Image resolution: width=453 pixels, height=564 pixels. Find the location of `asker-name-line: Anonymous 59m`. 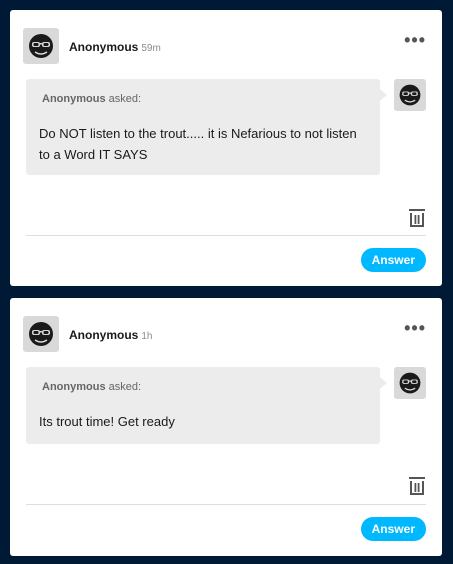

asker-name-line: Anonymous 59m is located at coordinates (115, 47).